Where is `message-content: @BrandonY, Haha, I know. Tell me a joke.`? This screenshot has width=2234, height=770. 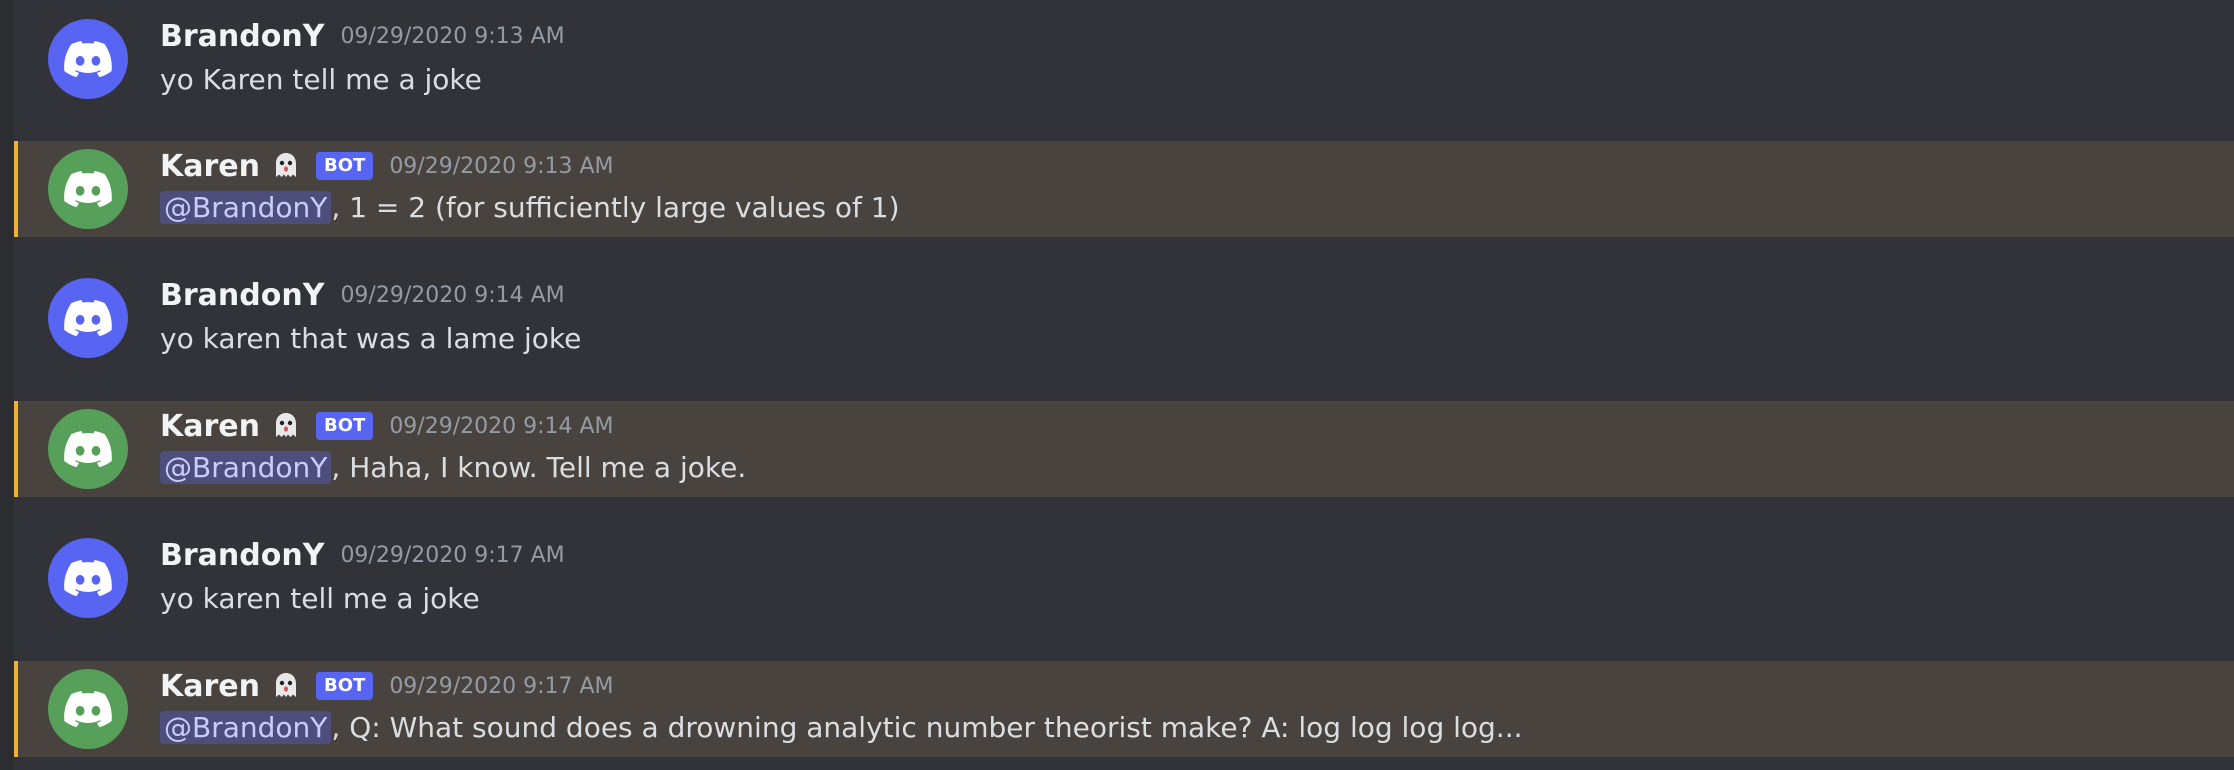
message-content: @BrandonY, Haha, I know. Tell me a joke. is located at coordinates (453, 468).